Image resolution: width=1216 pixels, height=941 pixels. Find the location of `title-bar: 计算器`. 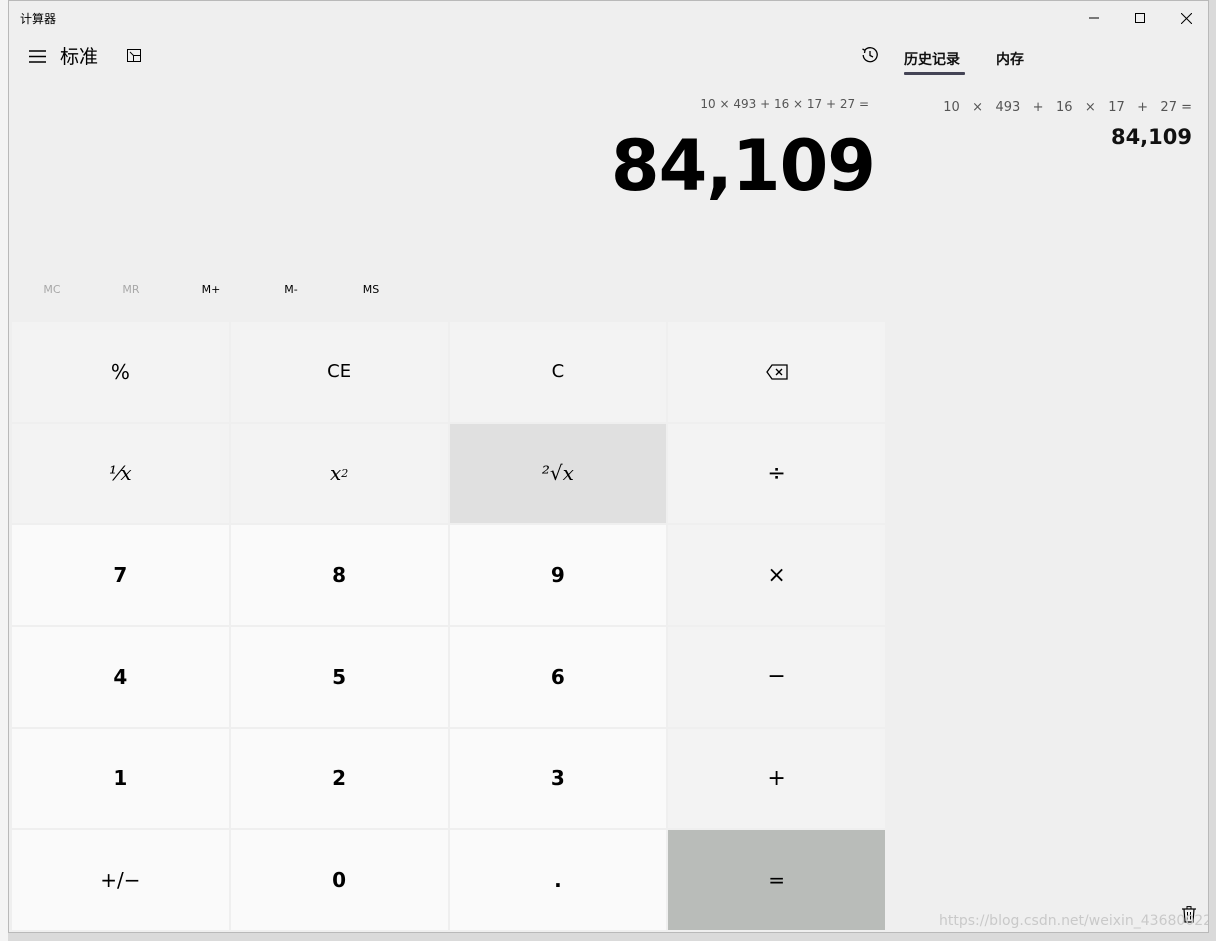

title-bar: 计算器 is located at coordinates (608, 18).